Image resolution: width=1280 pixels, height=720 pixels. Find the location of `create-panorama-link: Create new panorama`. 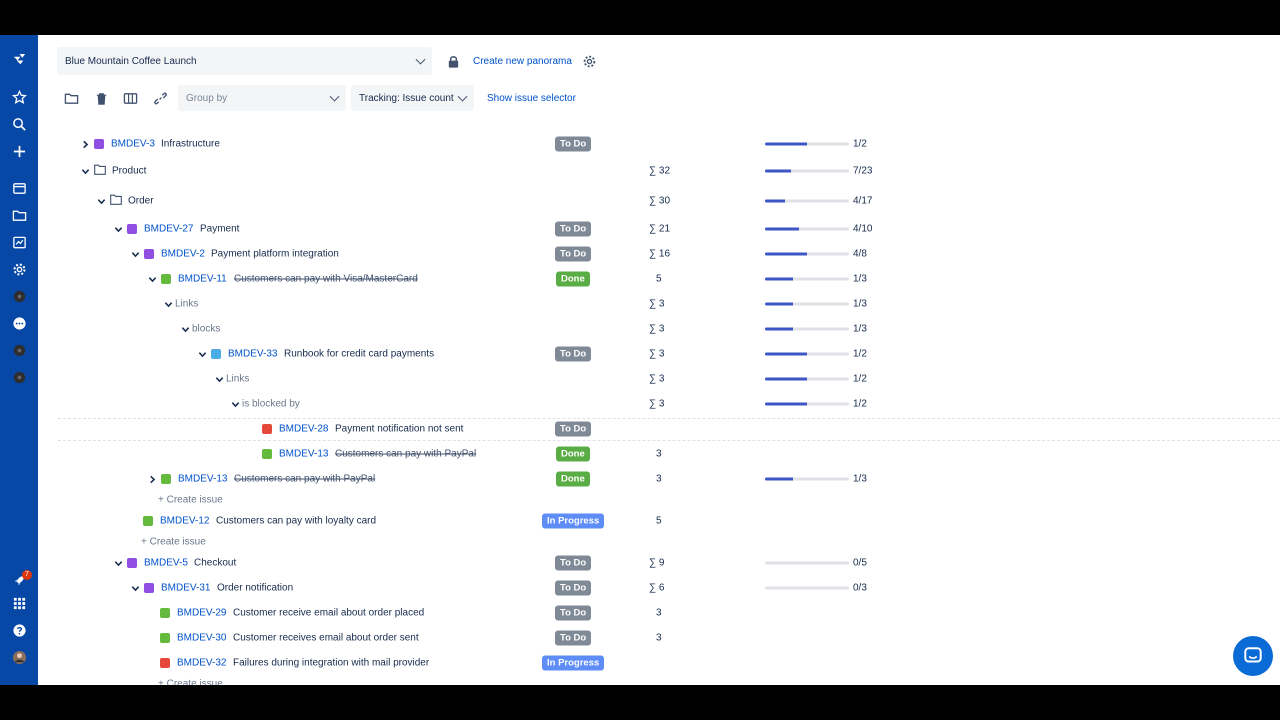

create-panorama-link: Create new panorama is located at coordinates (522, 61).